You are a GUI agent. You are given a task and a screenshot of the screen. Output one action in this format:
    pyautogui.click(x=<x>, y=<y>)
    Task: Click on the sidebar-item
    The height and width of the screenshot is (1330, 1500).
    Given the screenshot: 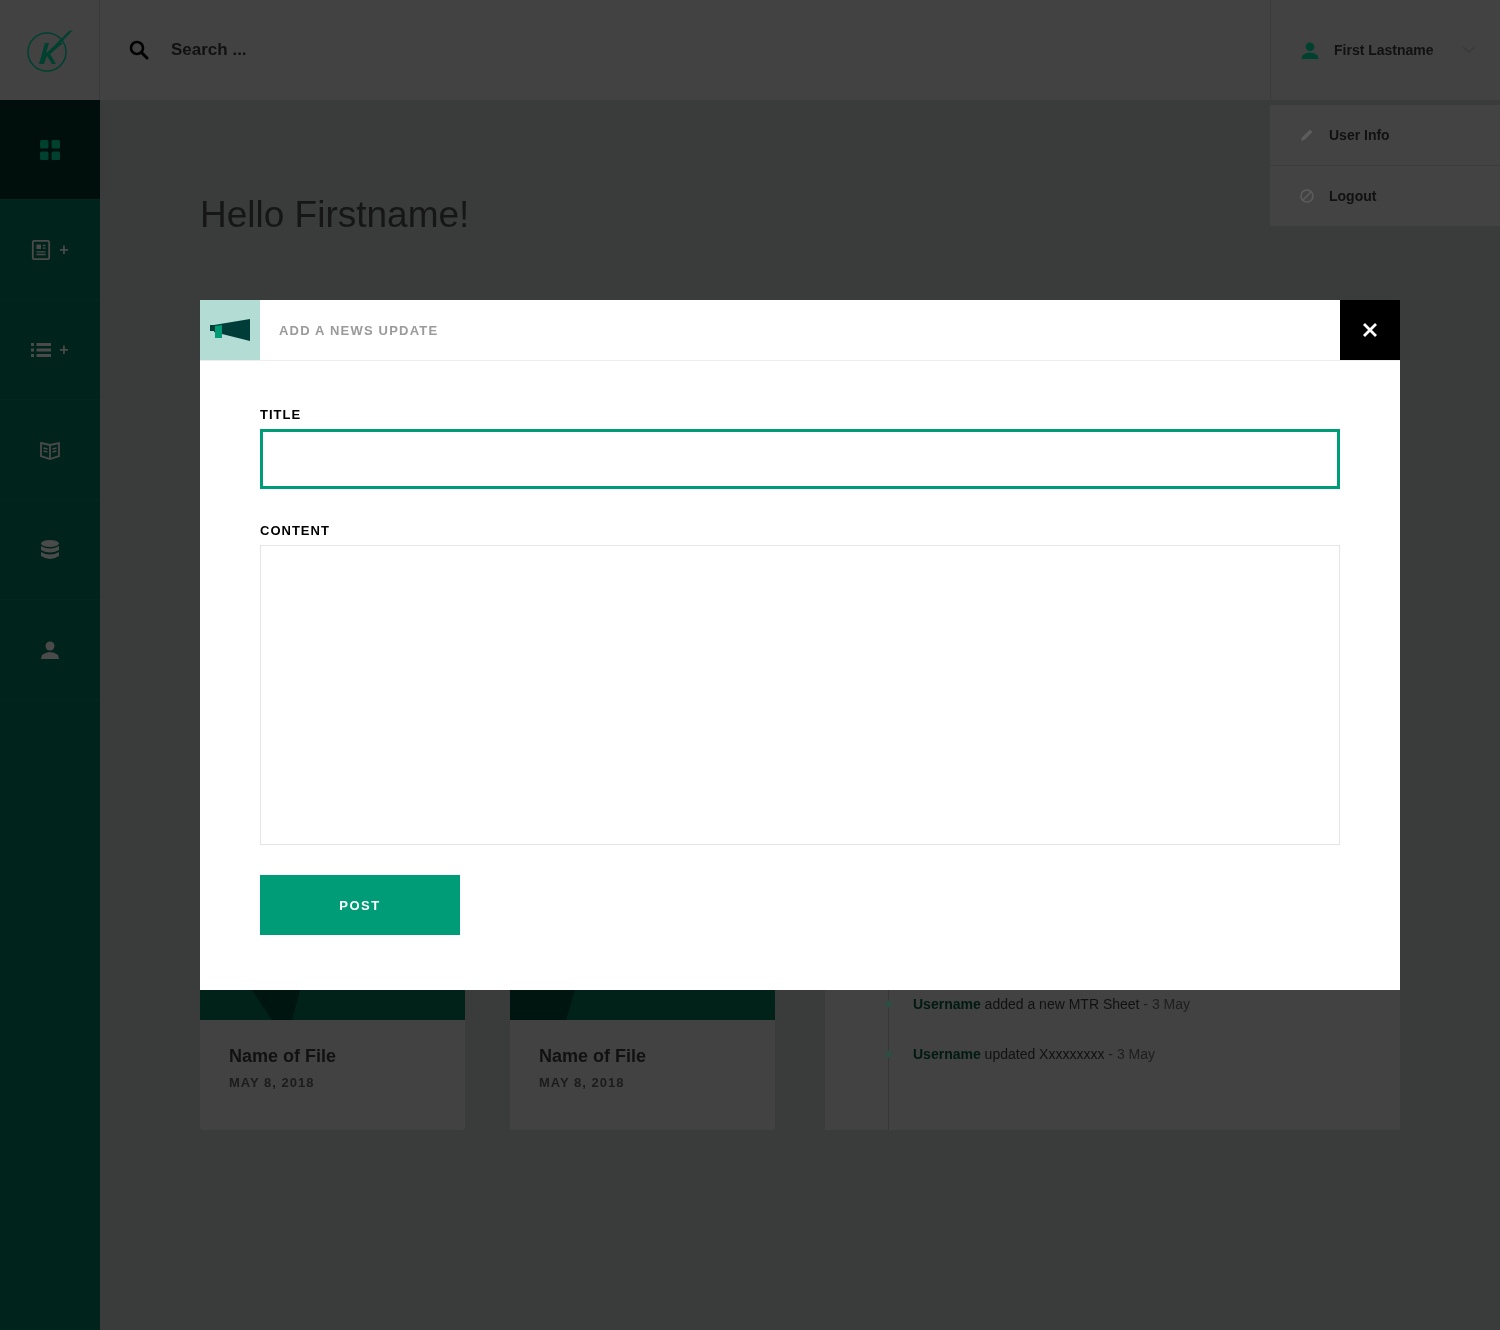 What is the action you would take?
    pyautogui.click(x=50, y=150)
    